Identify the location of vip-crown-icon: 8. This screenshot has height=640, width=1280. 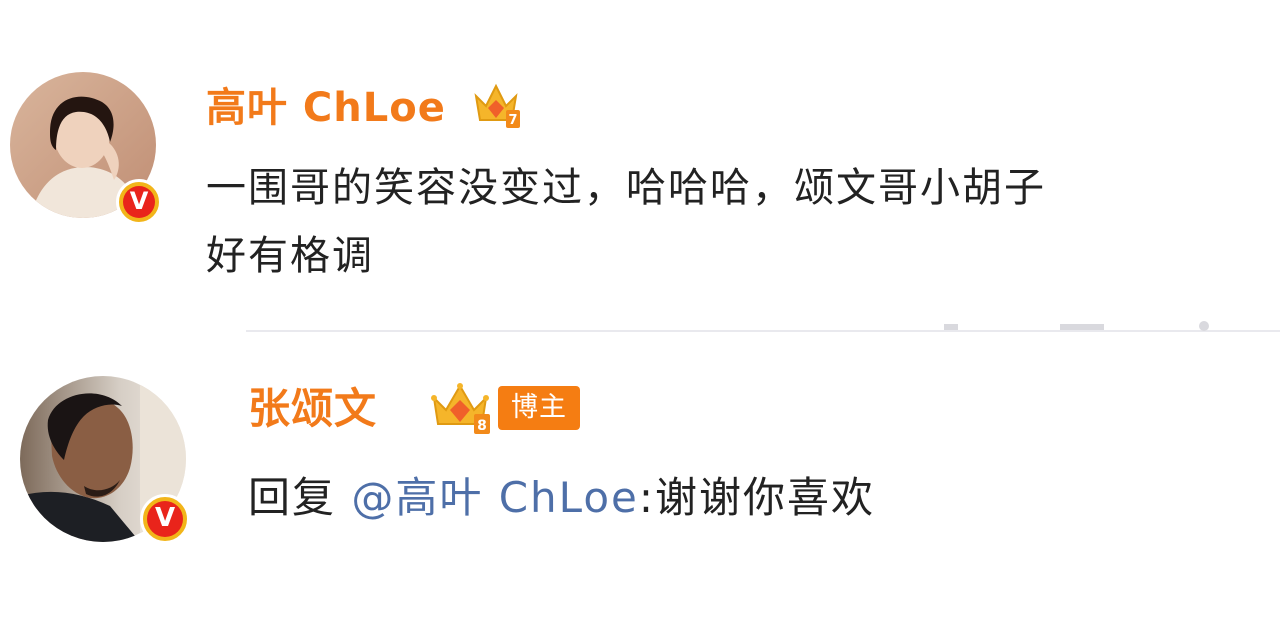
(460, 408).